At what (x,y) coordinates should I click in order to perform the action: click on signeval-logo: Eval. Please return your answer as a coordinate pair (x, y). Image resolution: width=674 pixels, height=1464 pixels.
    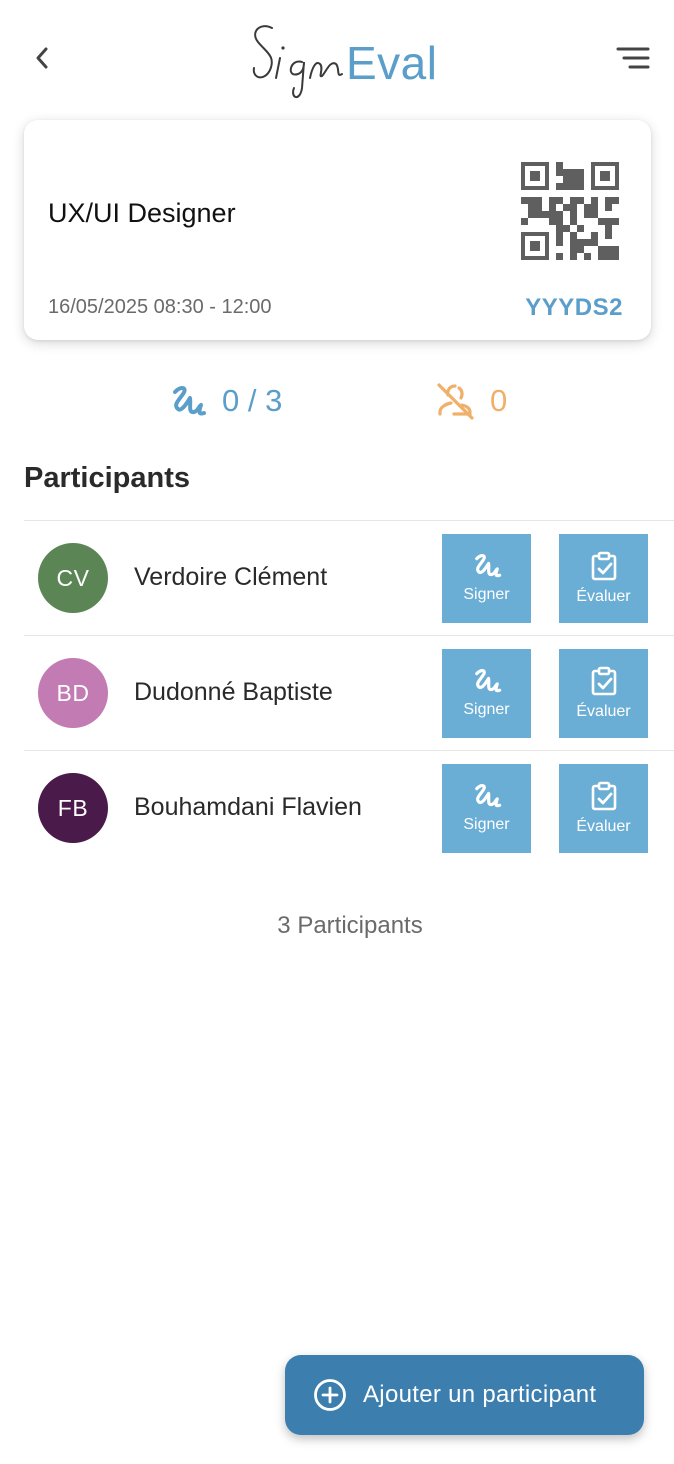
    Looking at the image, I should click on (342, 60).